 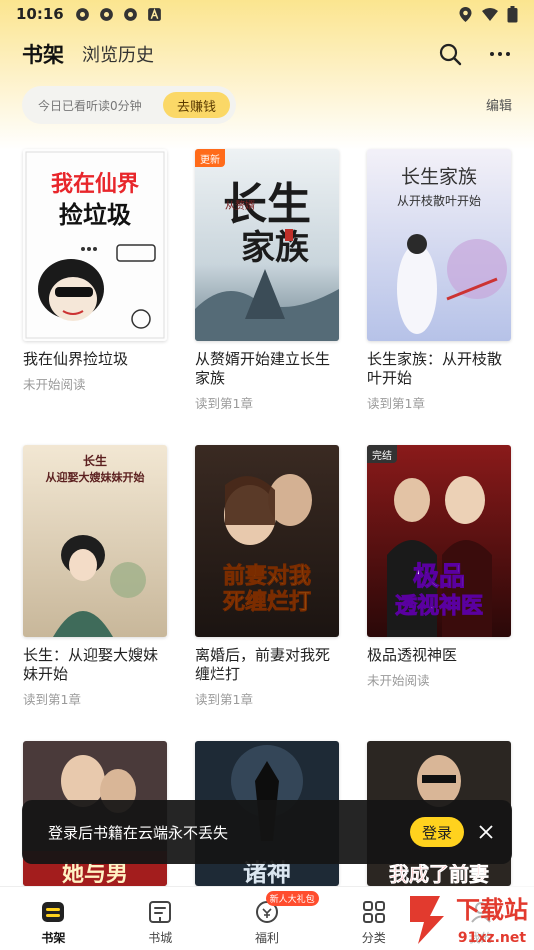 I want to click on watermark-url: 91xz.net, so click(x=492, y=938).